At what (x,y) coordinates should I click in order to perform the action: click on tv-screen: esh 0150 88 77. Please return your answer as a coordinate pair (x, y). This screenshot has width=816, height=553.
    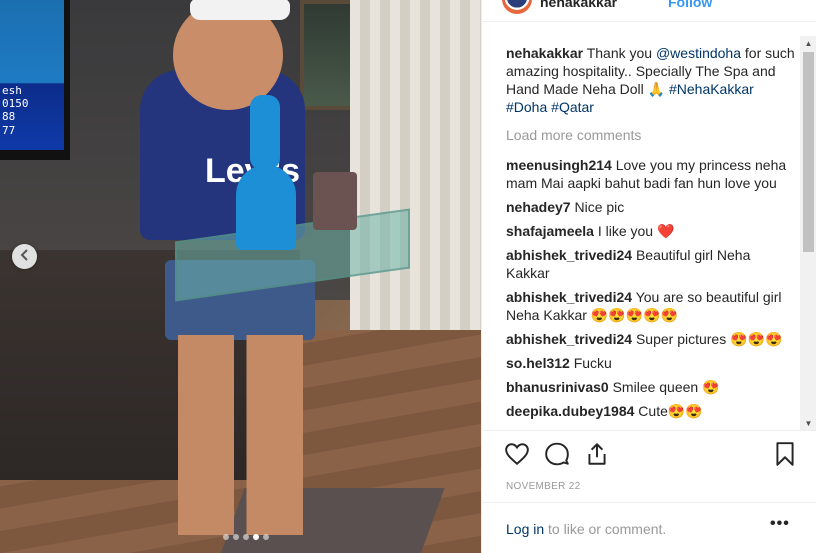
    Looking at the image, I should click on (32, 75).